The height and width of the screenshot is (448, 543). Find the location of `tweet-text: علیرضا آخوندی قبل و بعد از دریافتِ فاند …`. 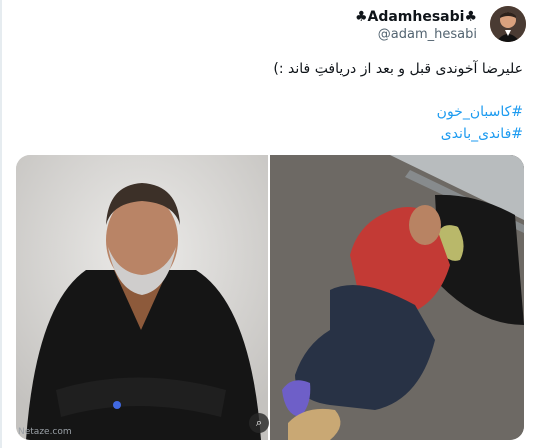

tweet-text: علیرضا آخوندی قبل و بعد از دریافتِ فاند … is located at coordinates (398, 69).